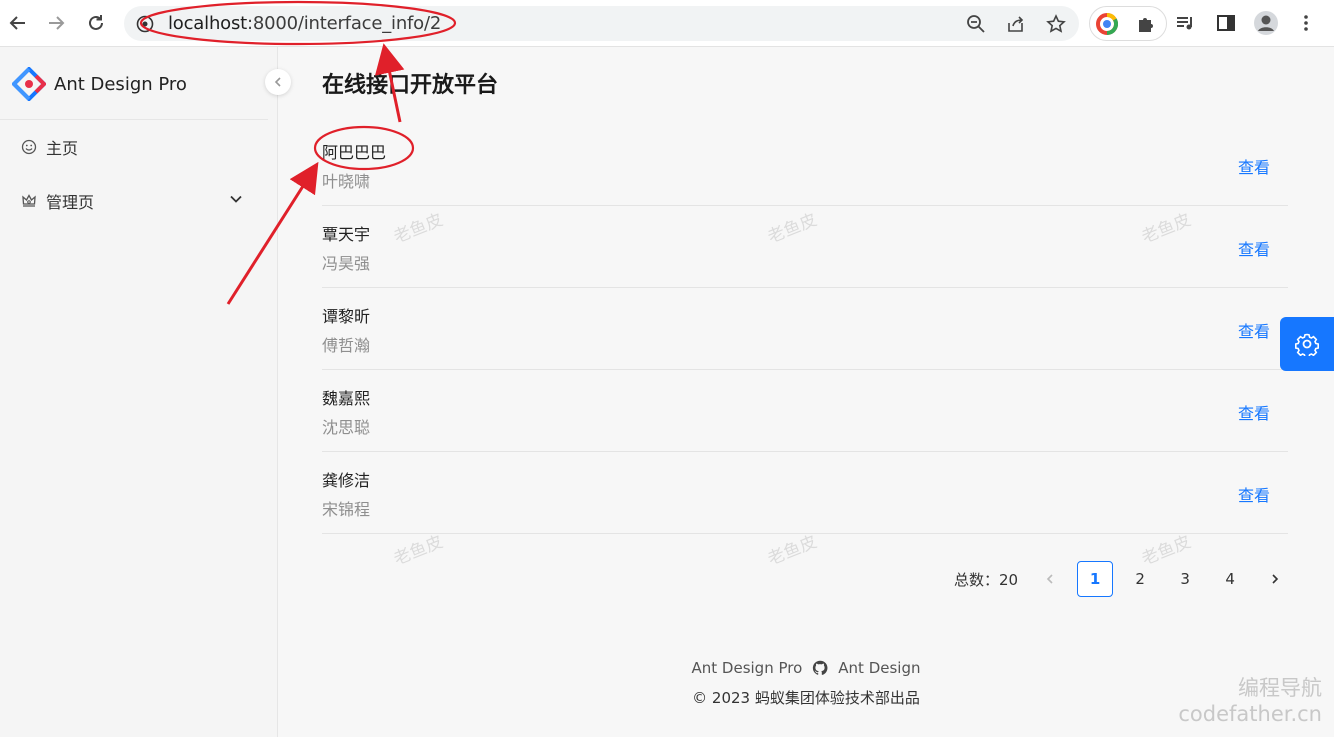  Describe the element at coordinates (1250, 714) in the screenshot. I see `corner-watermark-url: codefather.cn` at that location.